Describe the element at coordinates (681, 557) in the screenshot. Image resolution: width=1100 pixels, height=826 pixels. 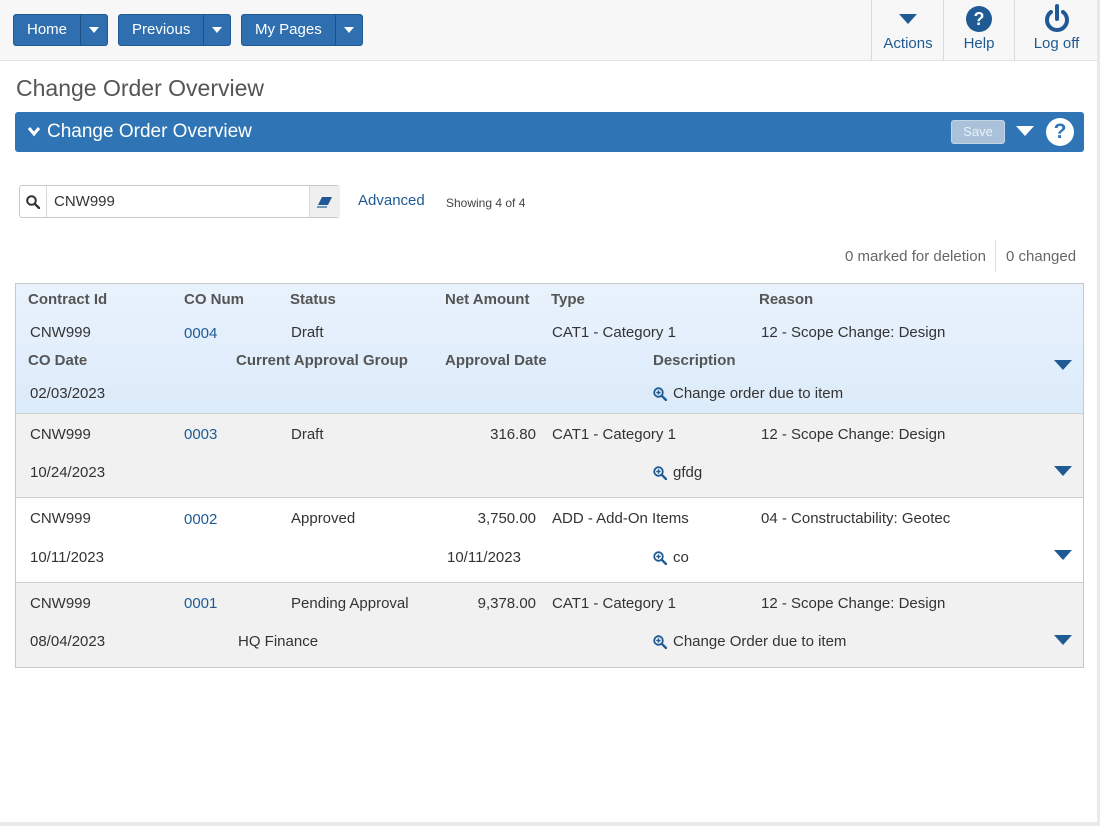
I see `description-text: co` at that location.